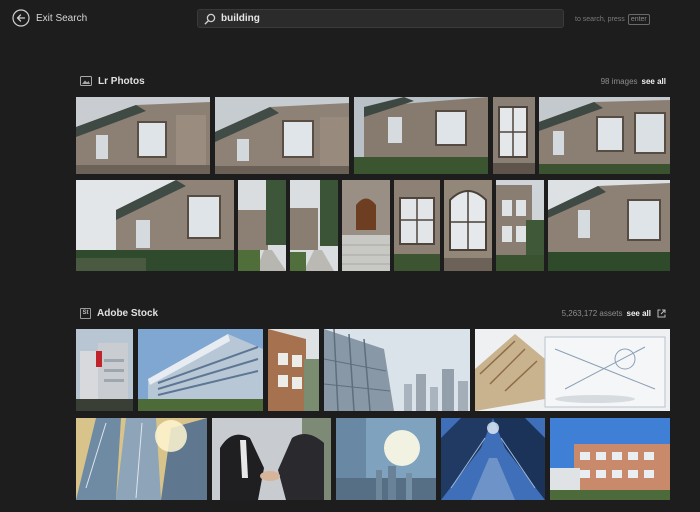 Image resolution: width=700 pixels, height=512 pixels. I want to click on adobe-stock-see-all-link: see all, so click(639, 313).